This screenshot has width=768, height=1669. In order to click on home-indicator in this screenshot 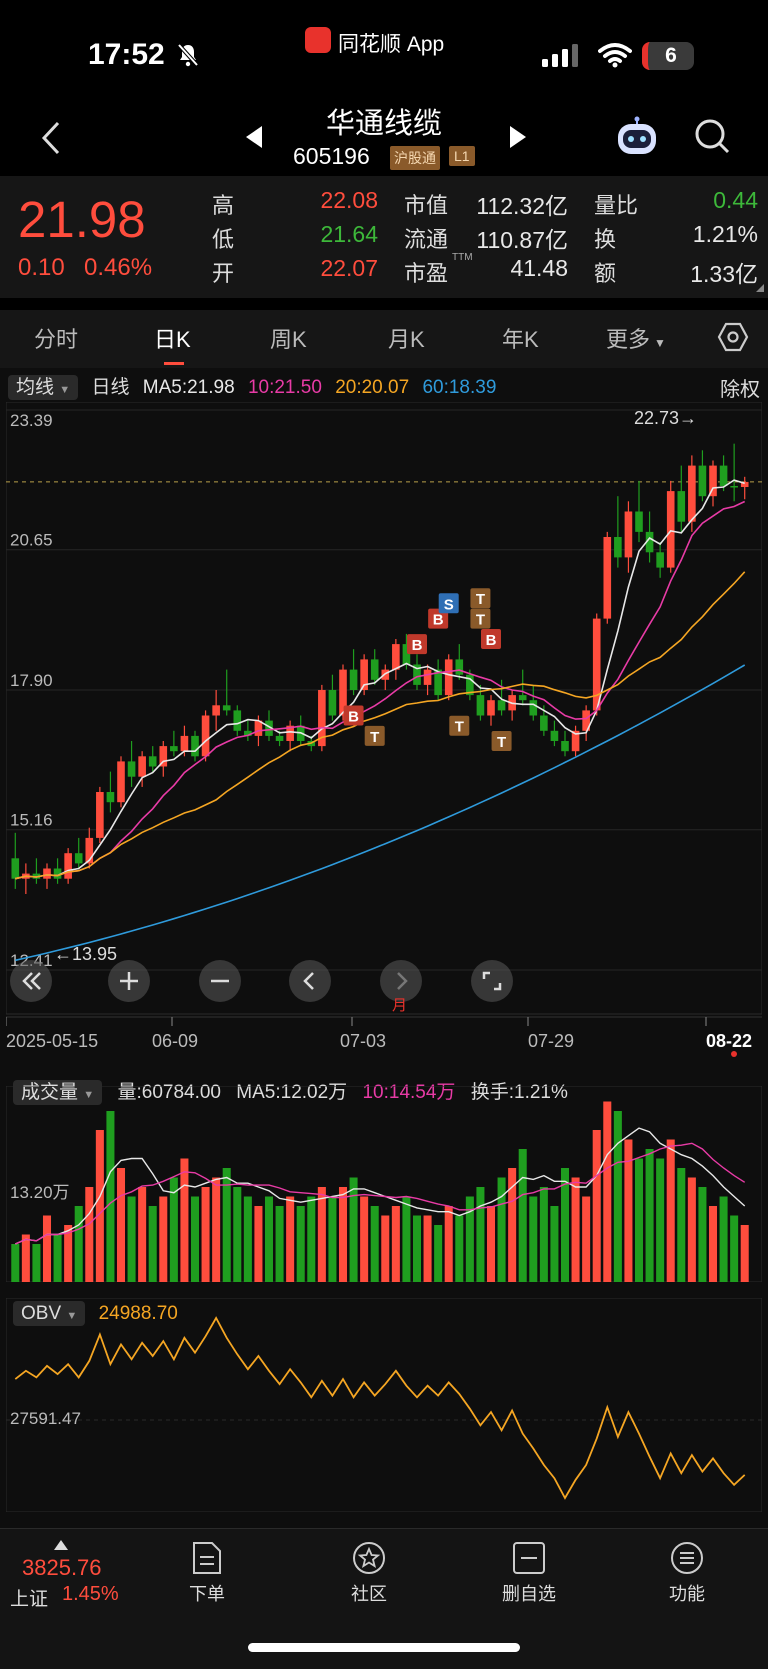, I will do `click(384, 1647)`.